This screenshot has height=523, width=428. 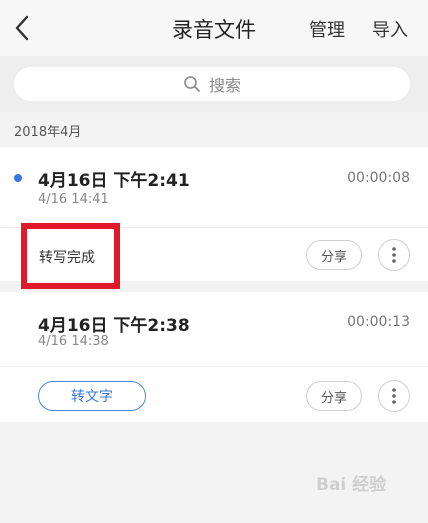 I want to click on highlight-annotation-box, so click(x=70, y=256).